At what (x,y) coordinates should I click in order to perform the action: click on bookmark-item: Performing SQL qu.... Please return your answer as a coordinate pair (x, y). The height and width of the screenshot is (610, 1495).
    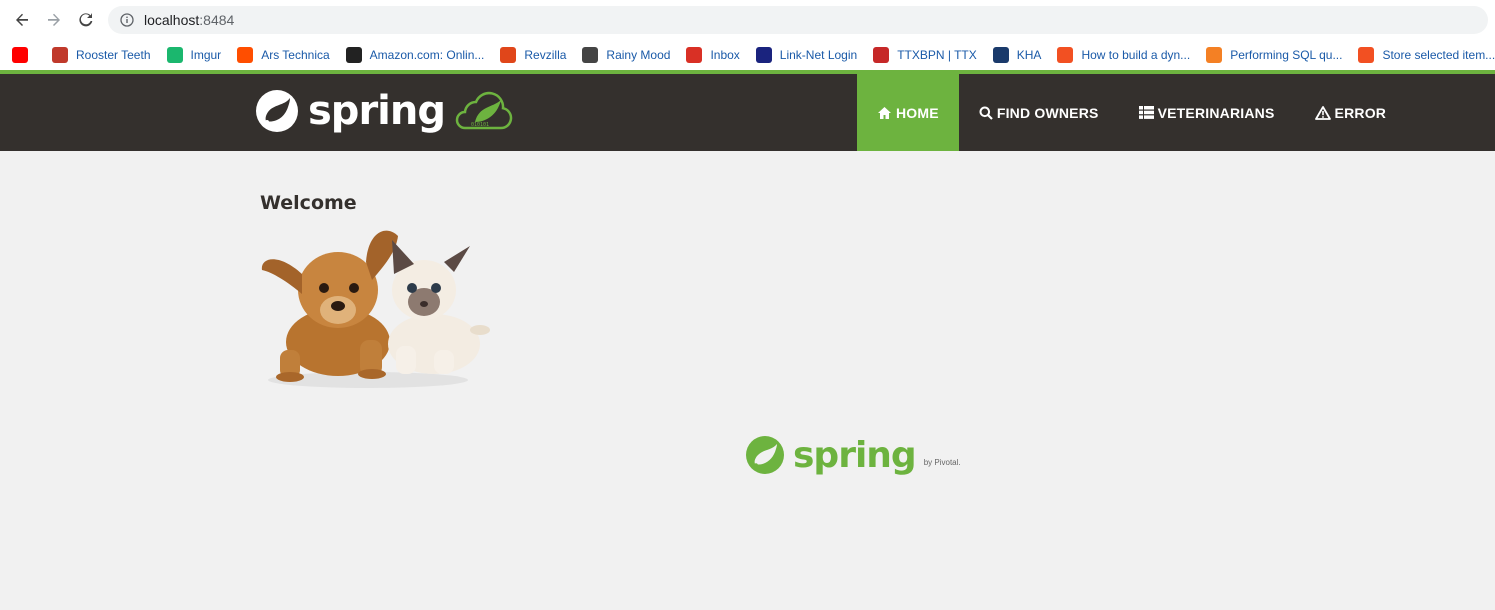
    Looking at the image, I should click on (1274, 55).